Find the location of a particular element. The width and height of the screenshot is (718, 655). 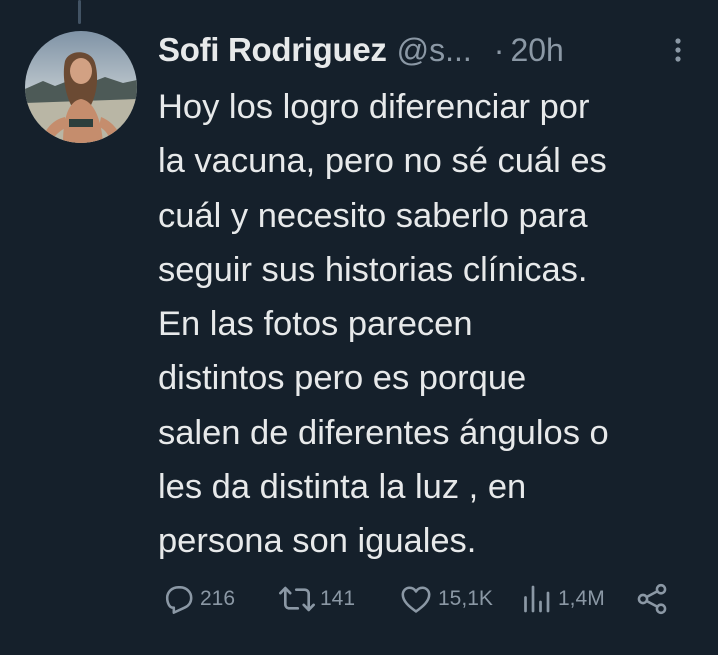

heart-icon is located at coordinates (416, 599).